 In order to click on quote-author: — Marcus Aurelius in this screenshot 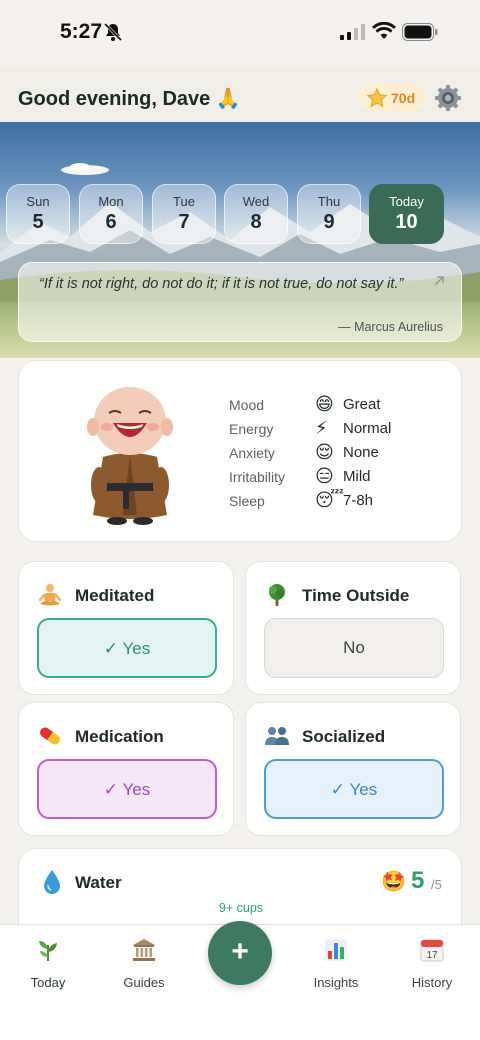, I will do `click(390, 327)`.